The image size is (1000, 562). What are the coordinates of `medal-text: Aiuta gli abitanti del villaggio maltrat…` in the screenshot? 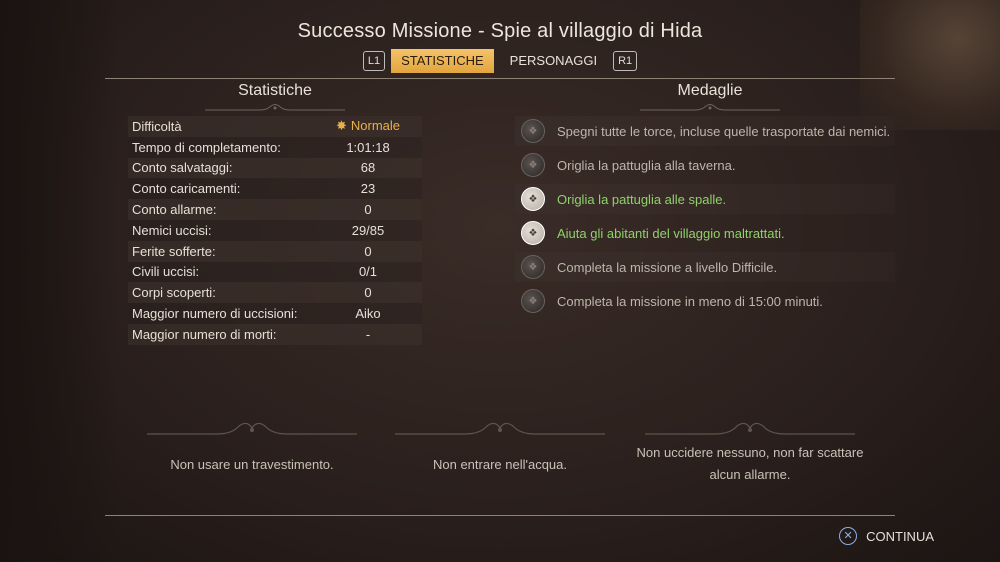 It's located at (671, 233).